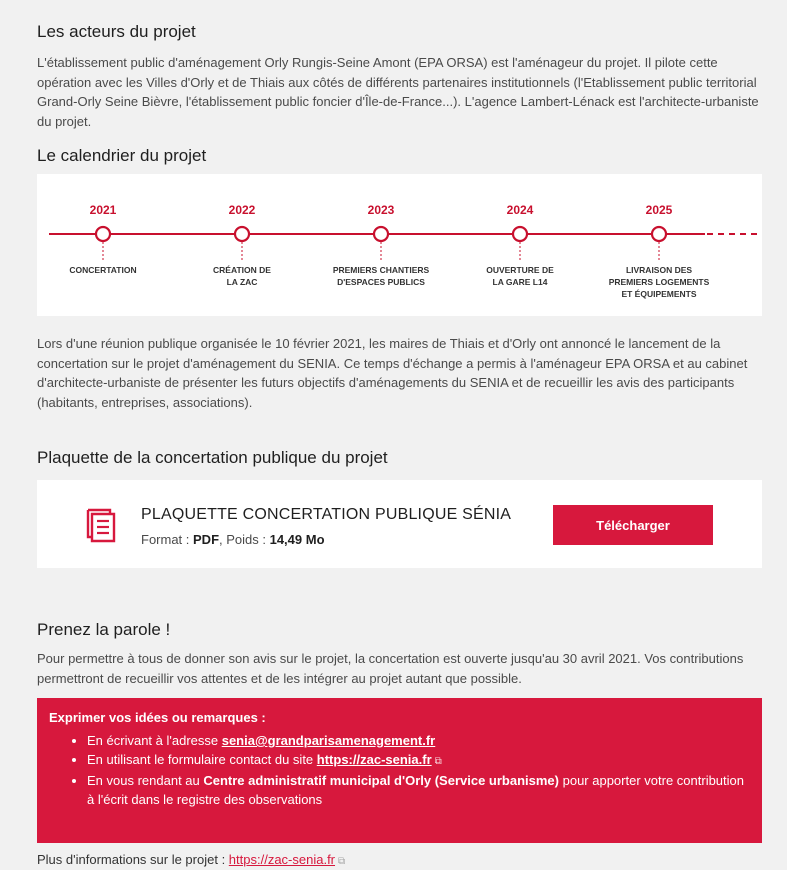 Image resolution: width=787 pixels, height=870 pixels. What do you see at coordinates (102, 528) in the screenshot?
I see `document-icon` at bounding box center [102, 528].